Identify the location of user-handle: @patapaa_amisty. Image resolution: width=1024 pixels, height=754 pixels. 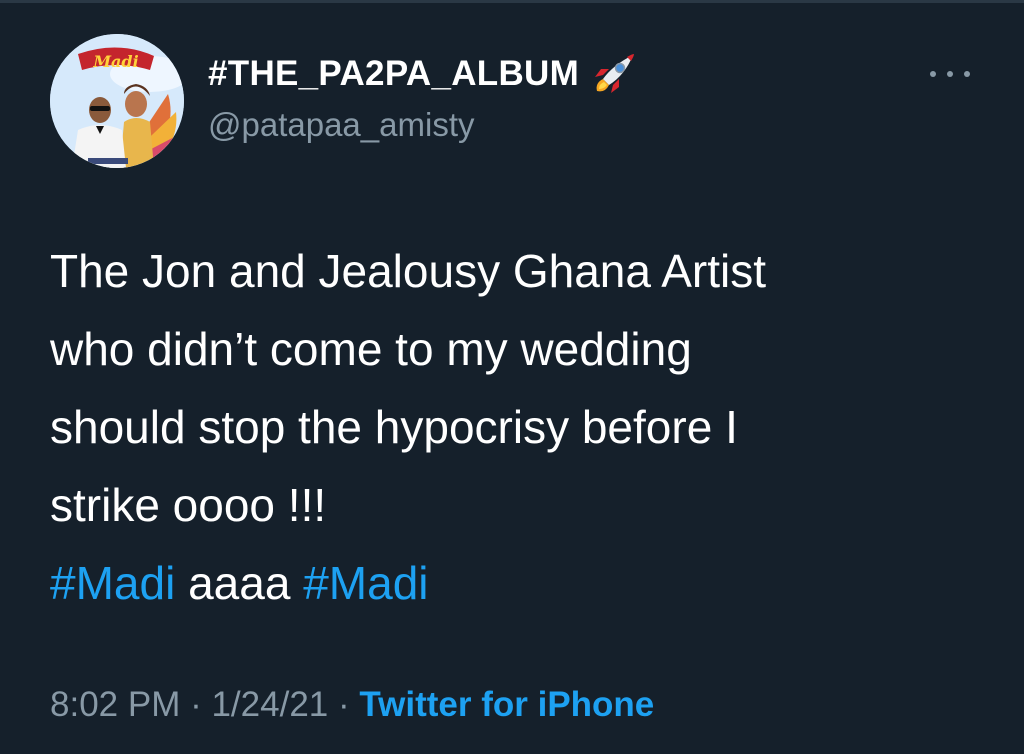
(341, 125).